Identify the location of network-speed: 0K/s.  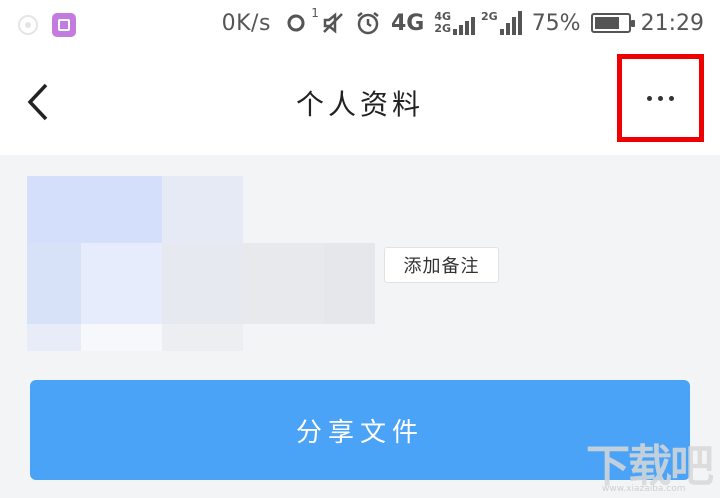
(246, 23).